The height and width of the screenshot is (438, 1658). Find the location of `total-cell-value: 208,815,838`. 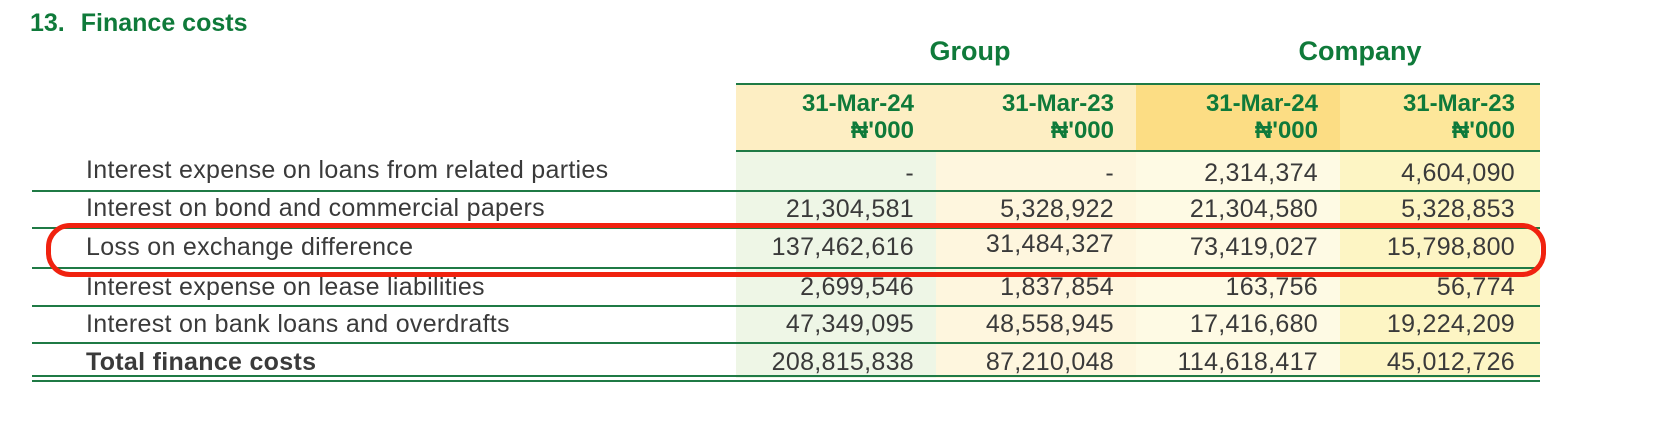

total-cell-value: 208,815,838 is located at coordinates (842, 362).